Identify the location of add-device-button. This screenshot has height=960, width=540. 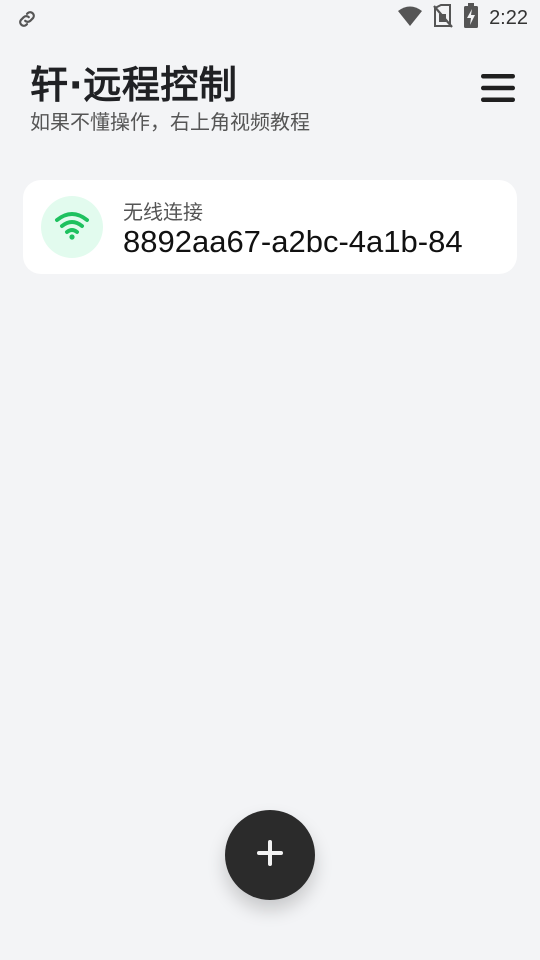
(270, 855).